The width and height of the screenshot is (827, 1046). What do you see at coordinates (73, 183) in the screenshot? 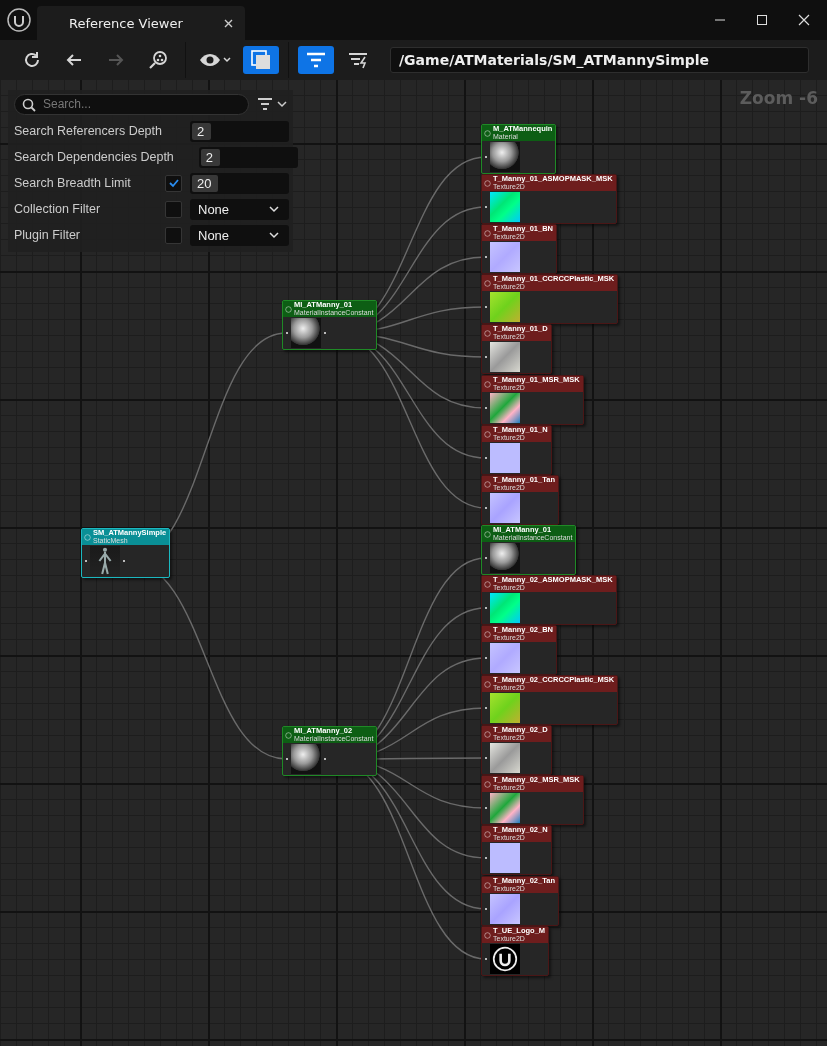
I see `setting-label: Search Breadth Limit` at bounding box center [73, 183].